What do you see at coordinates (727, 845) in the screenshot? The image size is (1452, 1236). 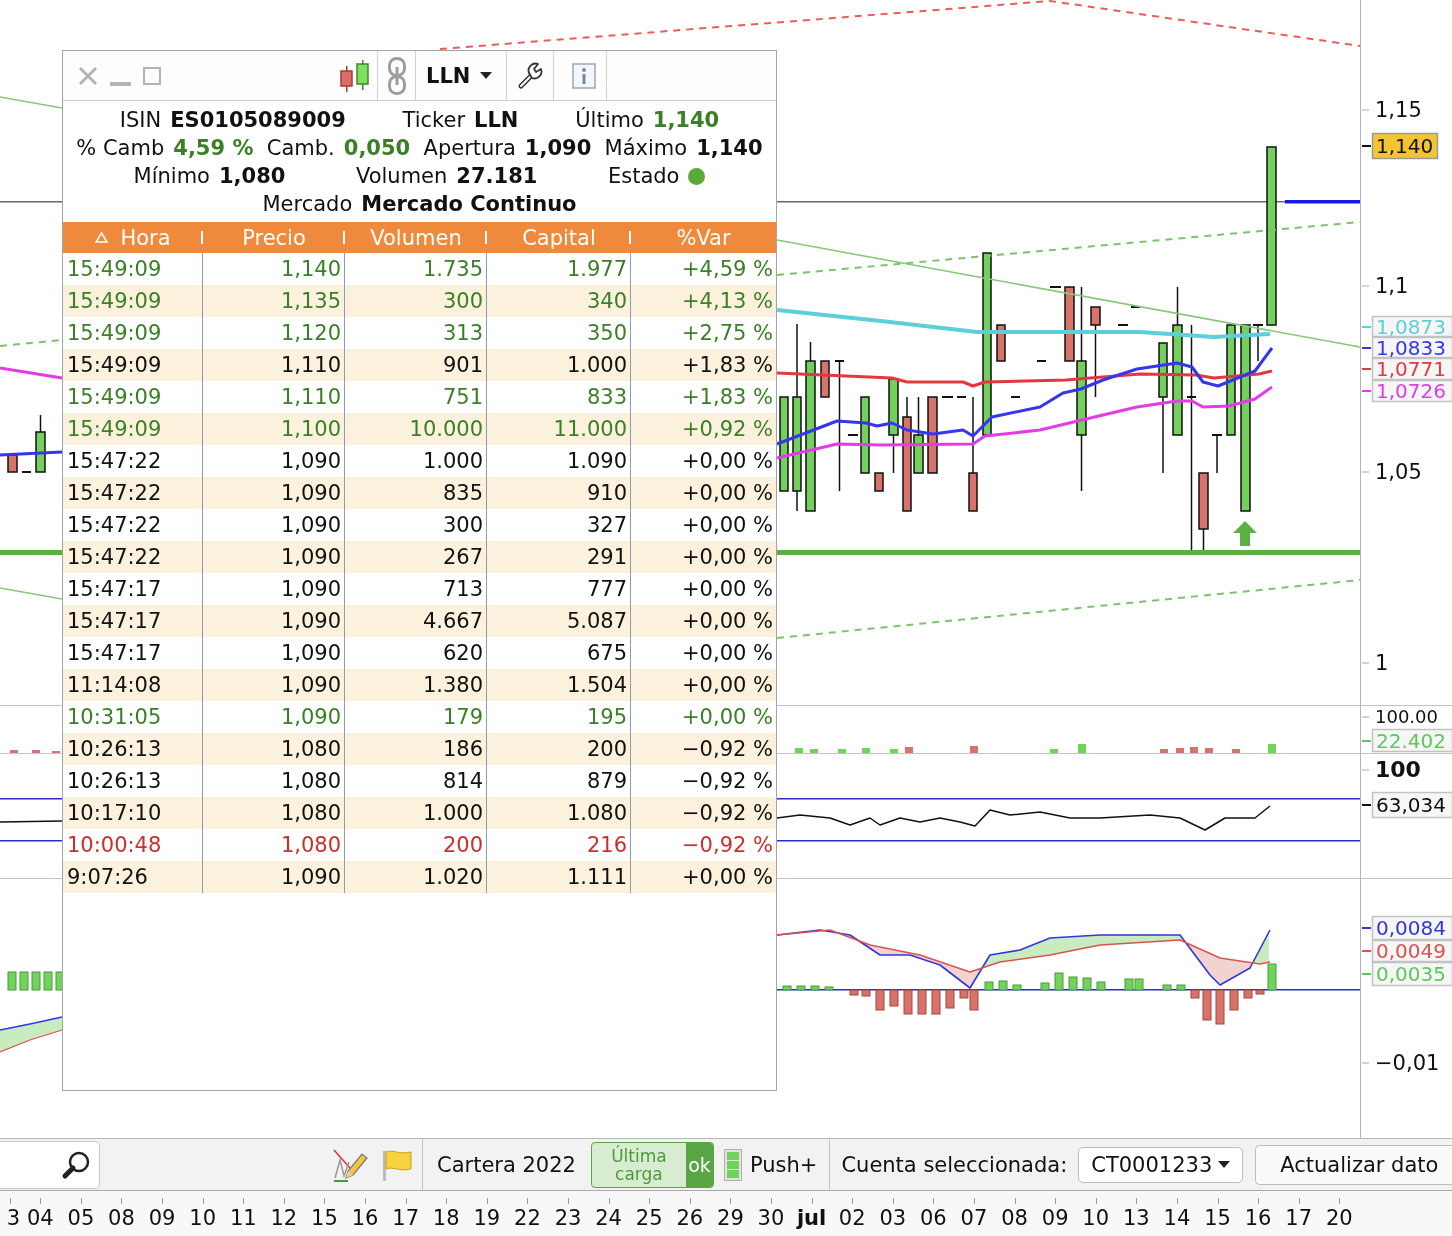 I see `table-cell-text: −0,92 %` at bounding box center [727, 845].